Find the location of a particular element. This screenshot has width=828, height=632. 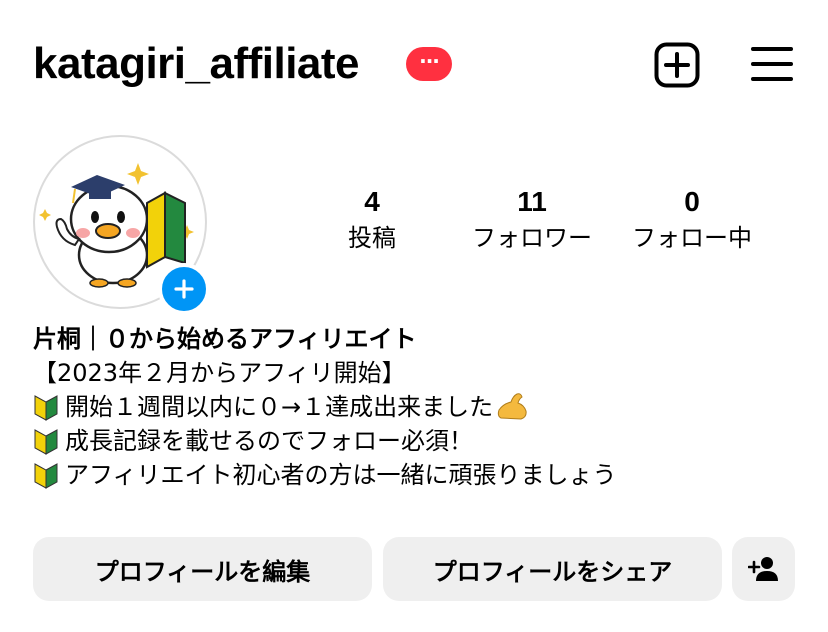

stat-following-label: フォロー中 is located at coordinates (692, 238).